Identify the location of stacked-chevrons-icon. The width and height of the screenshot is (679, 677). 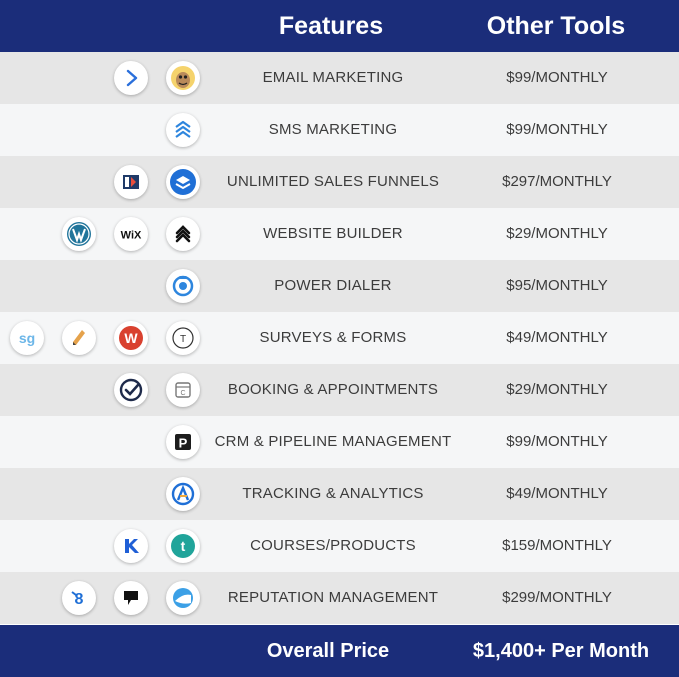
(183, 130).